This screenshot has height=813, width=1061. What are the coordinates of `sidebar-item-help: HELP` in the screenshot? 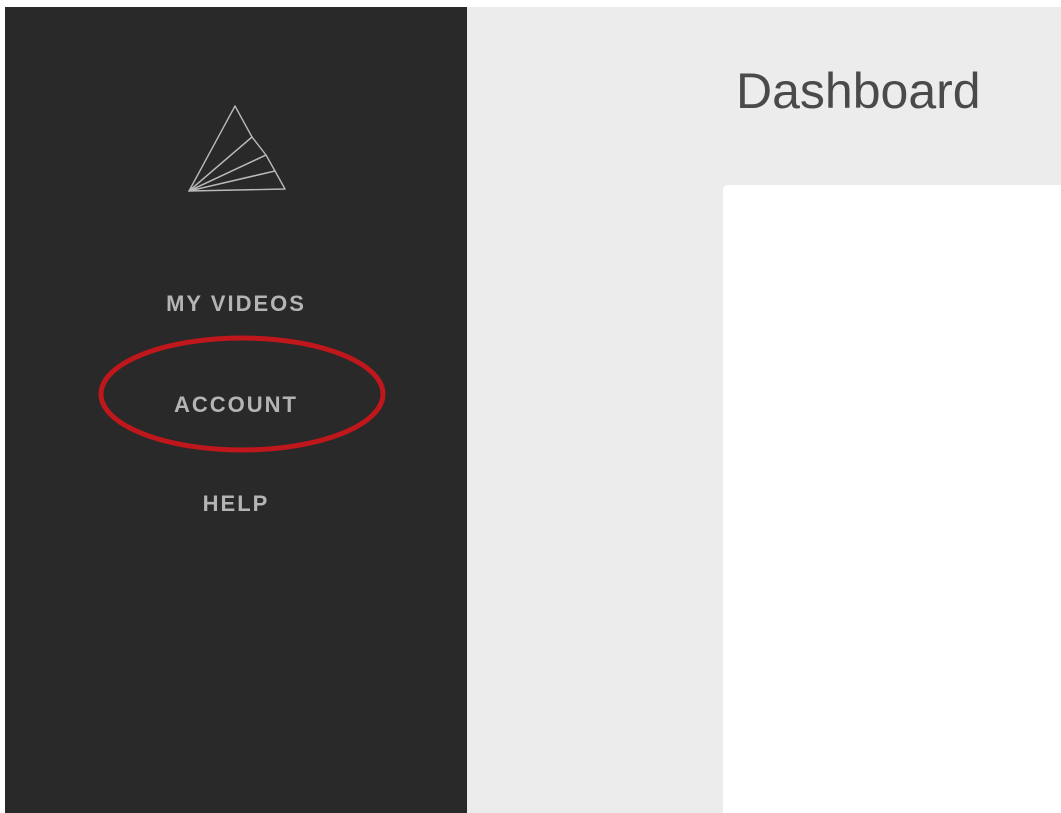 It's located at (236, 504).